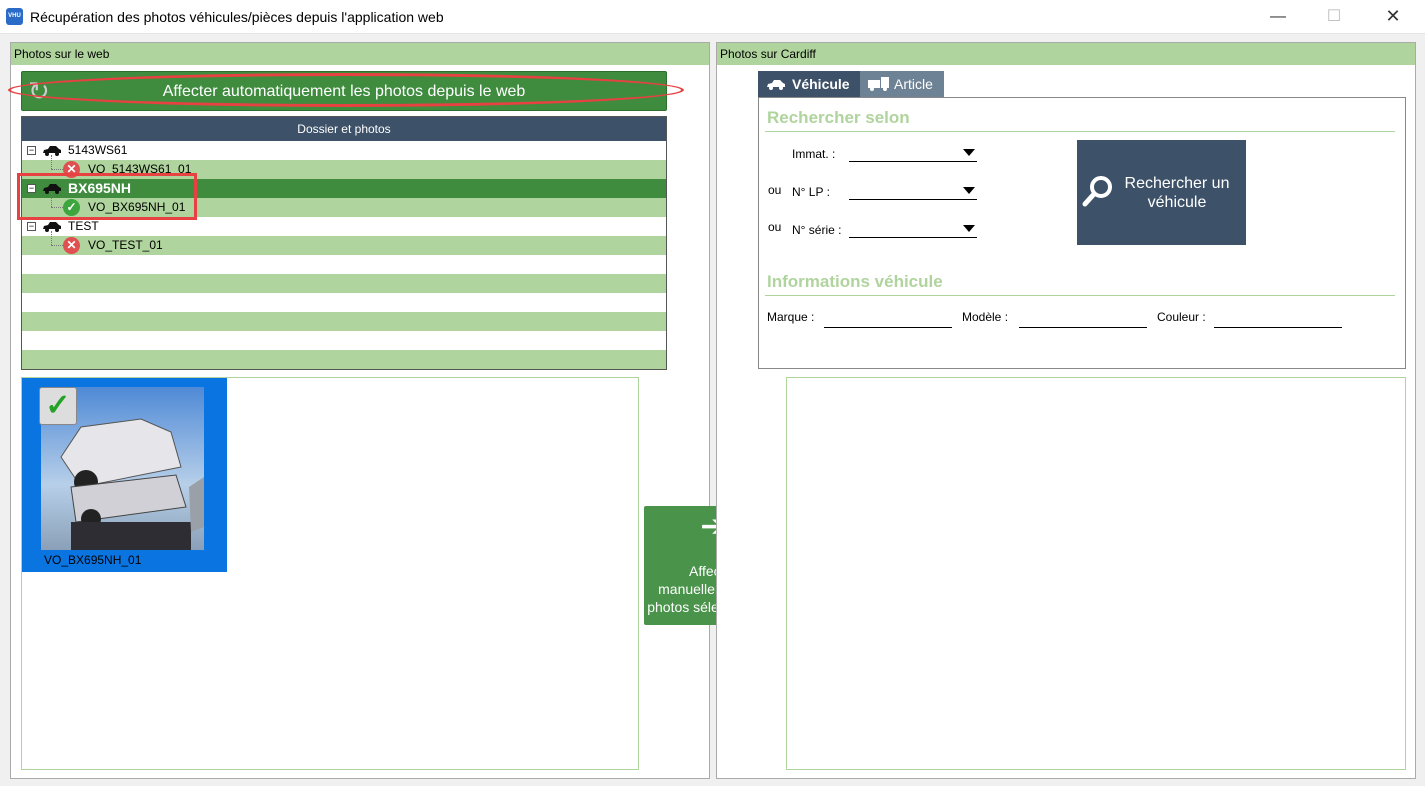 This screenshot has width=1425, height=786. Describe the element at coordinates (811, 192) in the screenshot. I see `lp-label: N° LP :` at that location.